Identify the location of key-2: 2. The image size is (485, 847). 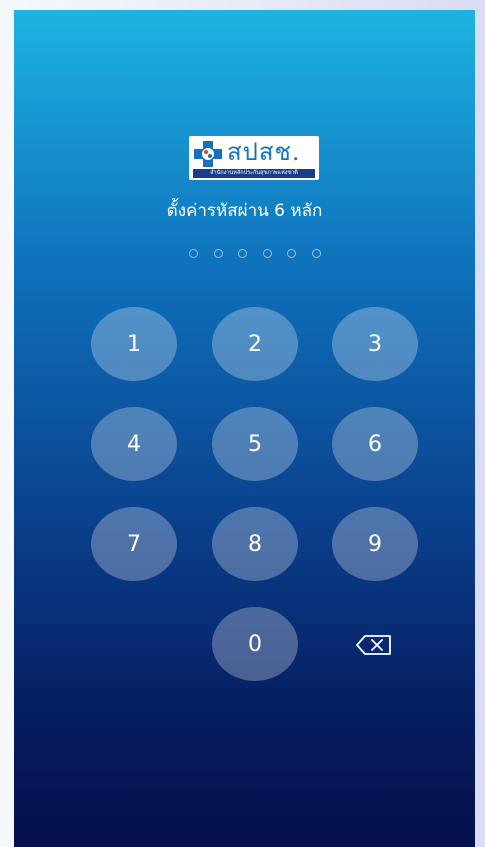
(255, 344).